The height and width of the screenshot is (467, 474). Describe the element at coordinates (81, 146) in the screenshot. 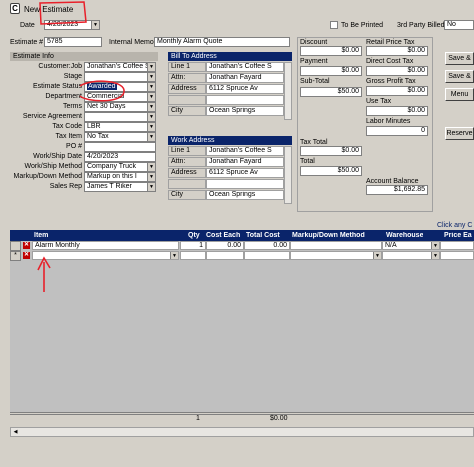

I see `annotation-overlay` at that location.